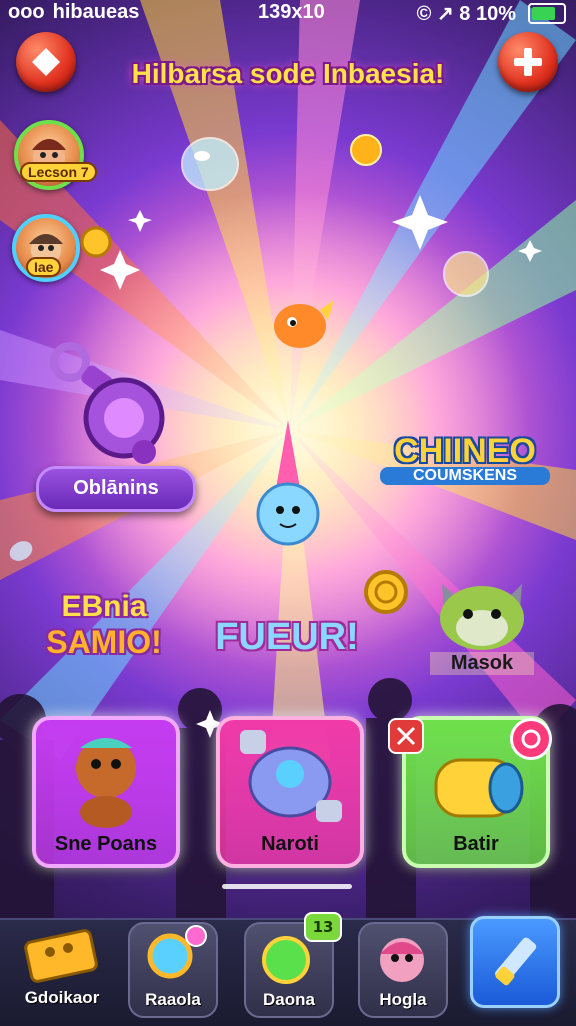 The width and height of the screenshot is (576, 1026). I want to click on diamond-icon, so click(46, 62).